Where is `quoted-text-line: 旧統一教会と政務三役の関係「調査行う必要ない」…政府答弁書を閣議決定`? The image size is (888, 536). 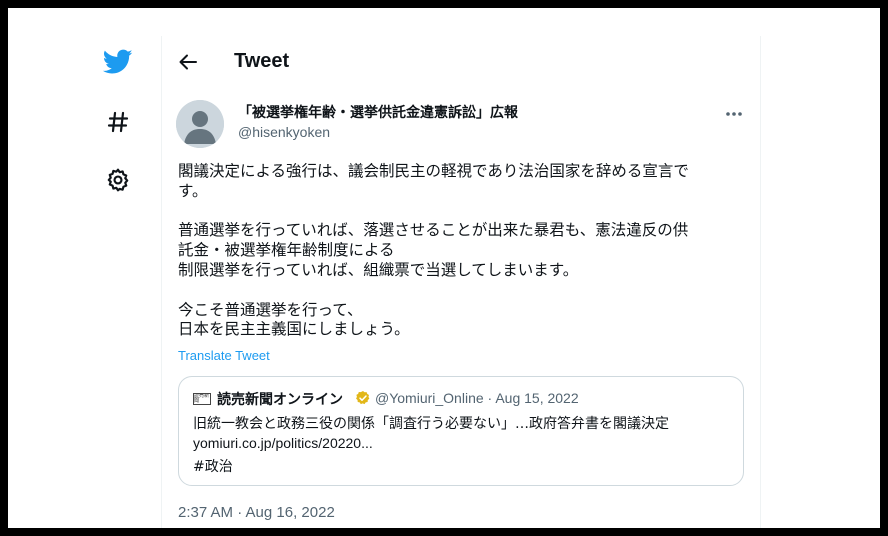
quoted-text-line: 旧統一教会と政務三役の関係「調査行う必要ない」…政府答弁書を閣議決定 is located at coordinates (431, 424).